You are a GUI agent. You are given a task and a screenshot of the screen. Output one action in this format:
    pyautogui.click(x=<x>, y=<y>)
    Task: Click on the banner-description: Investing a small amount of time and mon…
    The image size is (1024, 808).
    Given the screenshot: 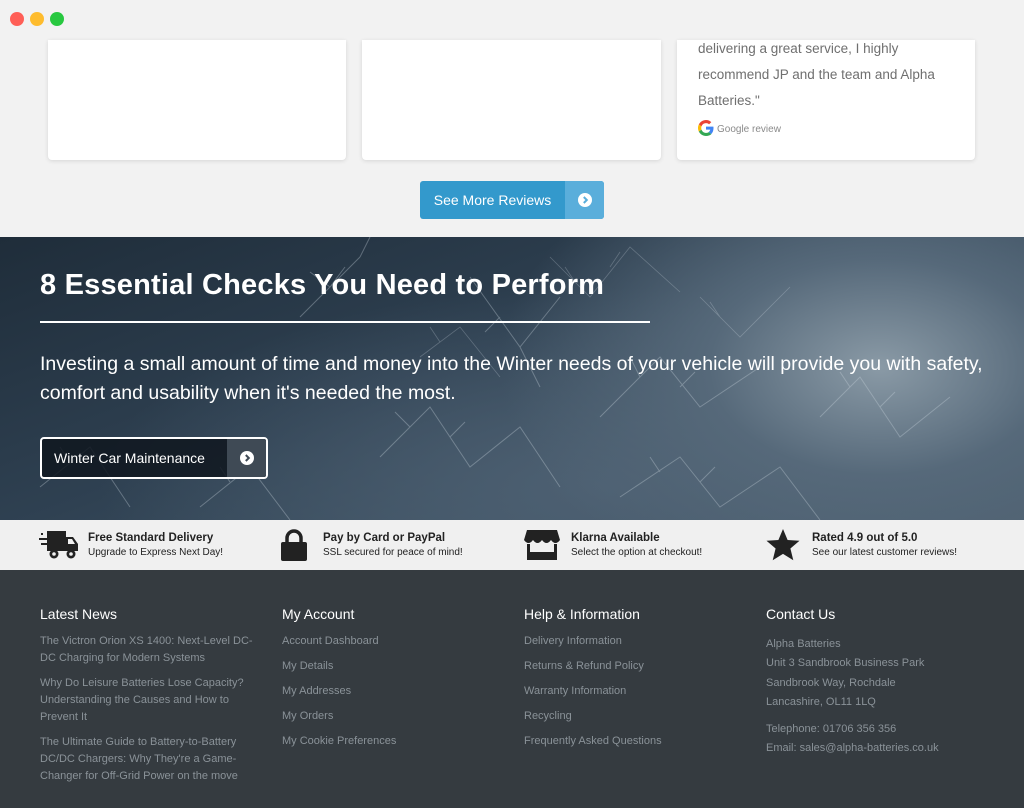 What is the action you would take?
    pyautogui.click(x=511, y=378)
    